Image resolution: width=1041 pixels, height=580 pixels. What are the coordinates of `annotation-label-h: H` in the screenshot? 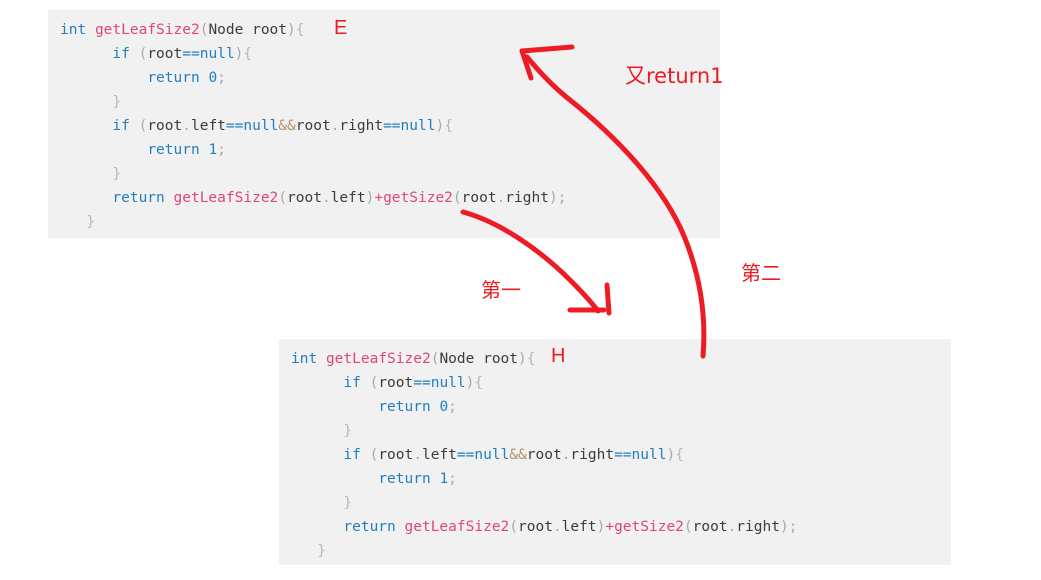 It's located at (558, 356).